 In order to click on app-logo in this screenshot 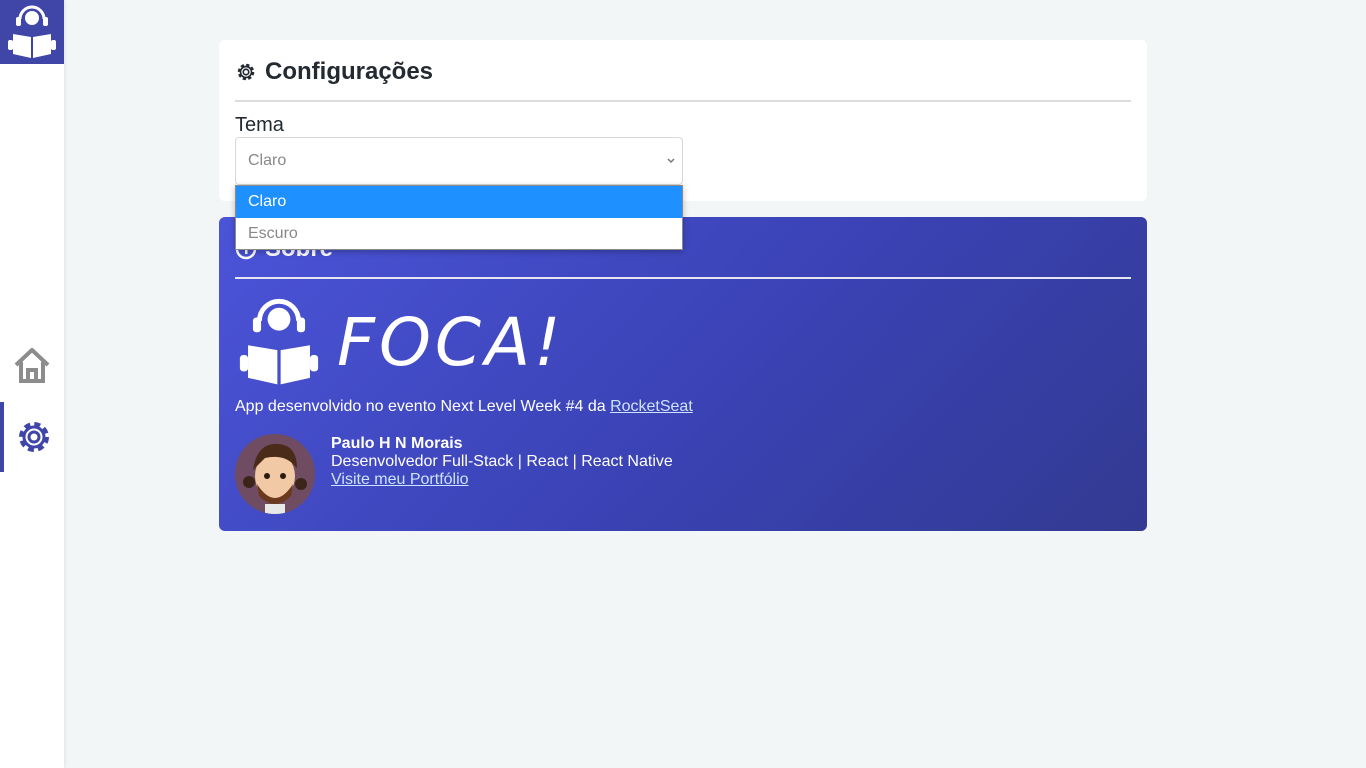, I will do `click(32, 32)`.